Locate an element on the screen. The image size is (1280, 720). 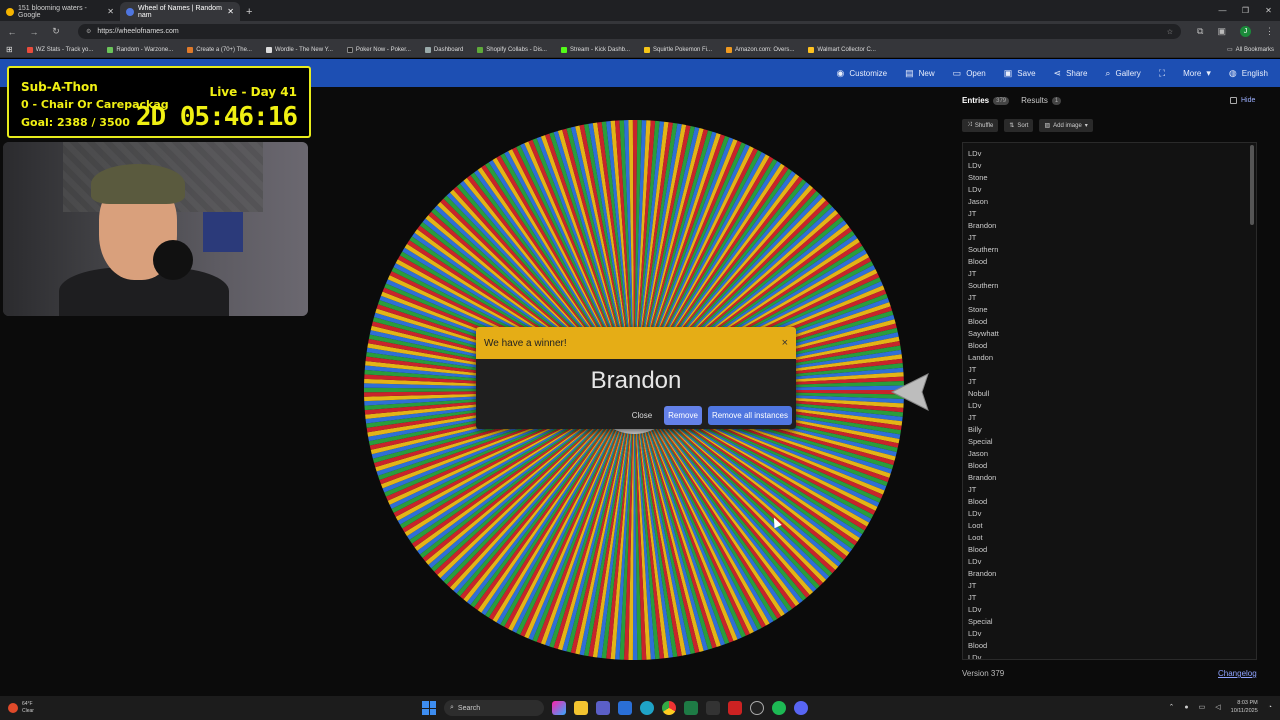
share-button: ⋖ Share is located at coordinates (1071, 73).